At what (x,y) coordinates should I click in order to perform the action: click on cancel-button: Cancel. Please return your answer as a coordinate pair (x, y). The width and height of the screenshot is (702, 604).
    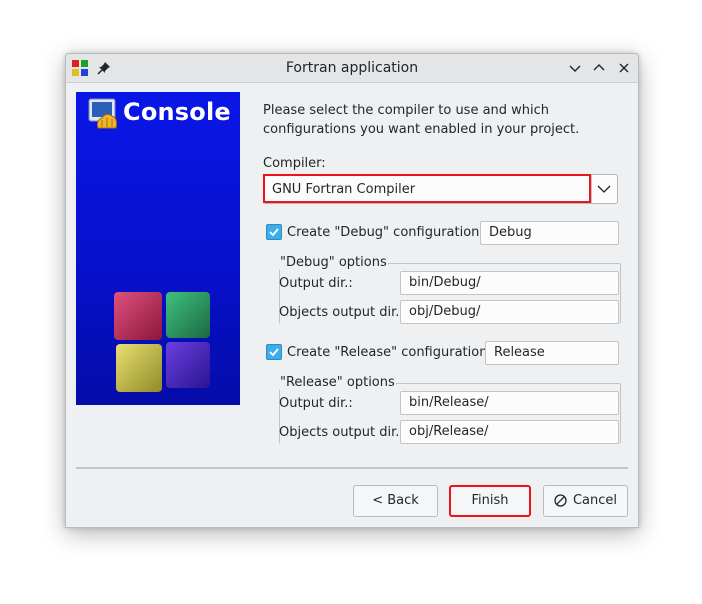
    Looking at the image, I should click on (585, 501).